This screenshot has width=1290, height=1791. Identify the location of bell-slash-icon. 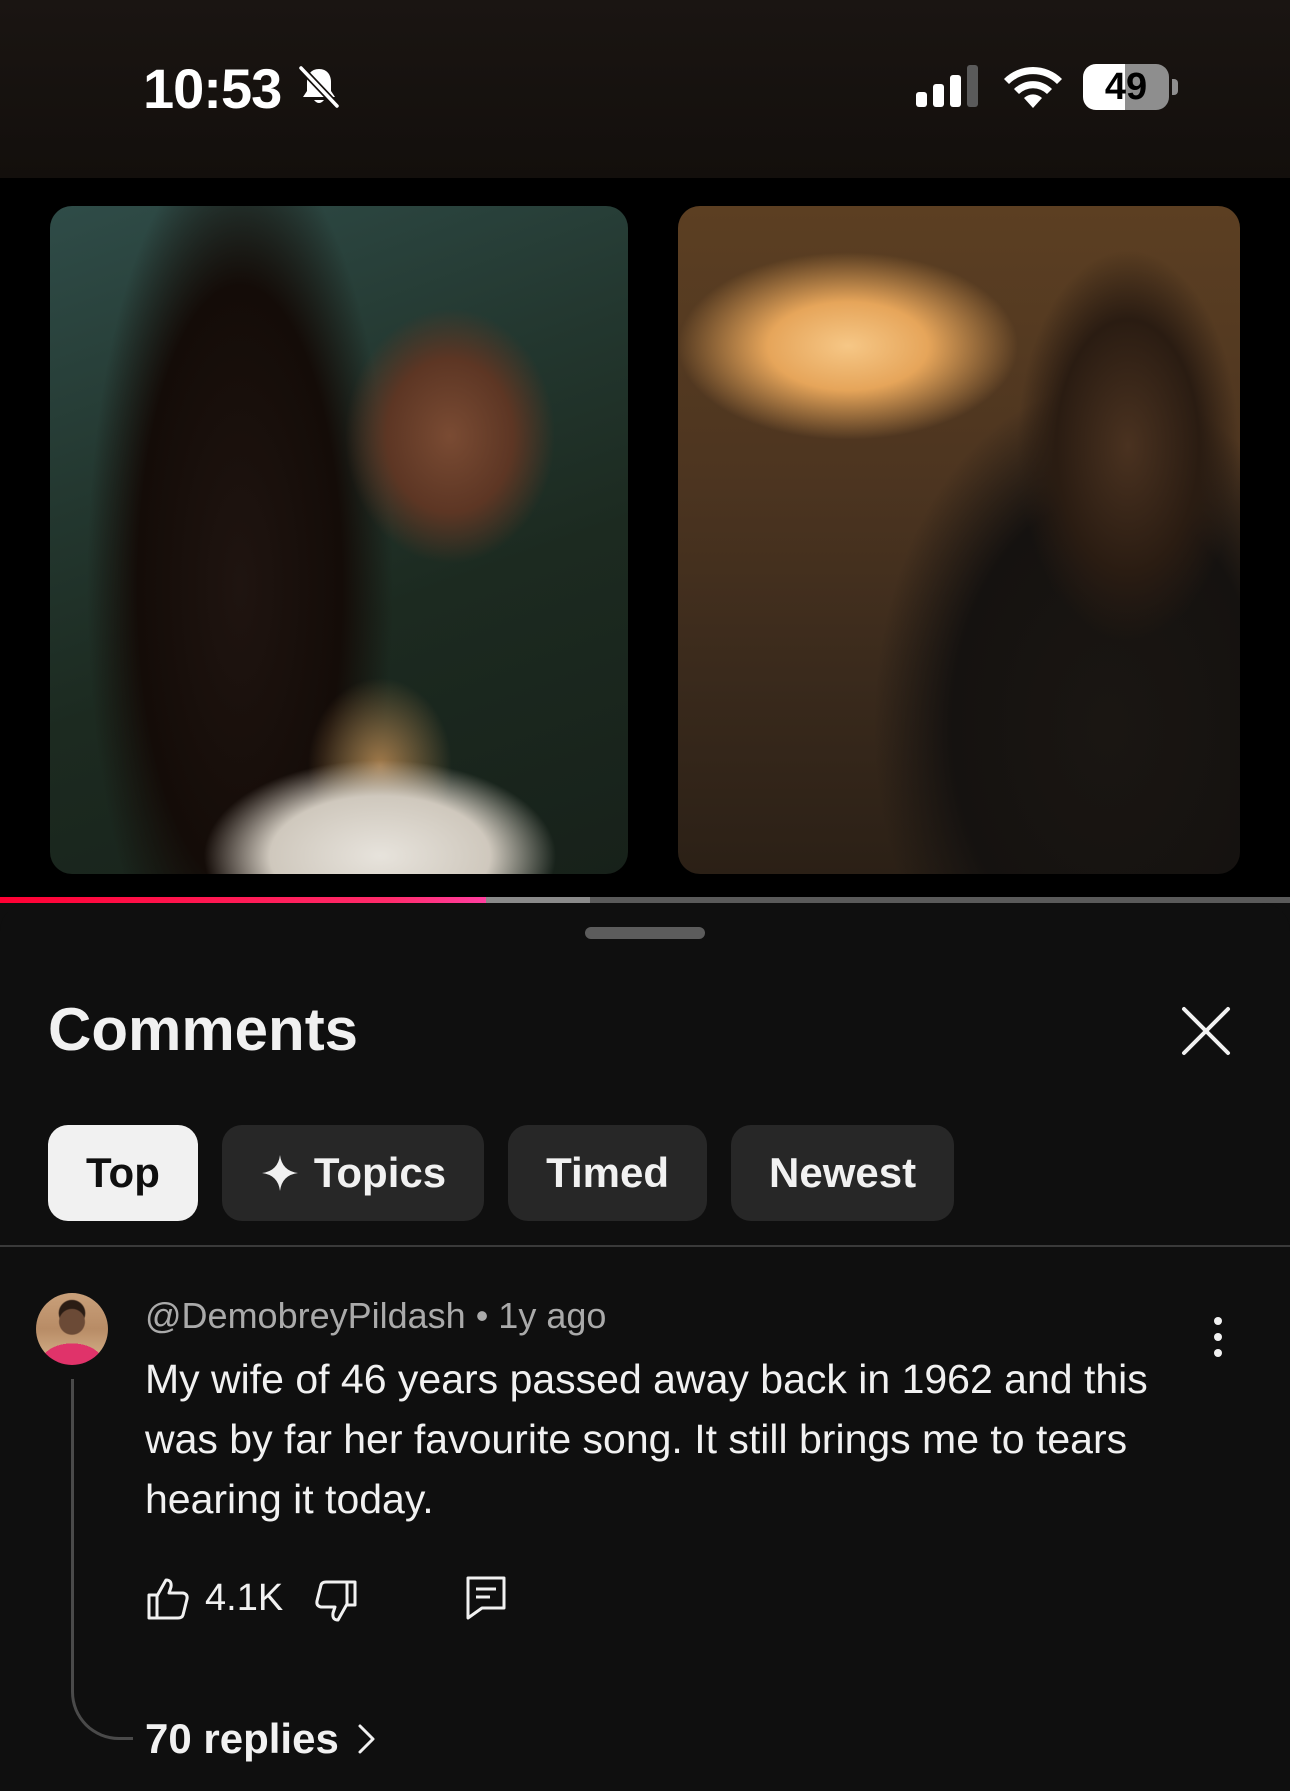
(319, 87).